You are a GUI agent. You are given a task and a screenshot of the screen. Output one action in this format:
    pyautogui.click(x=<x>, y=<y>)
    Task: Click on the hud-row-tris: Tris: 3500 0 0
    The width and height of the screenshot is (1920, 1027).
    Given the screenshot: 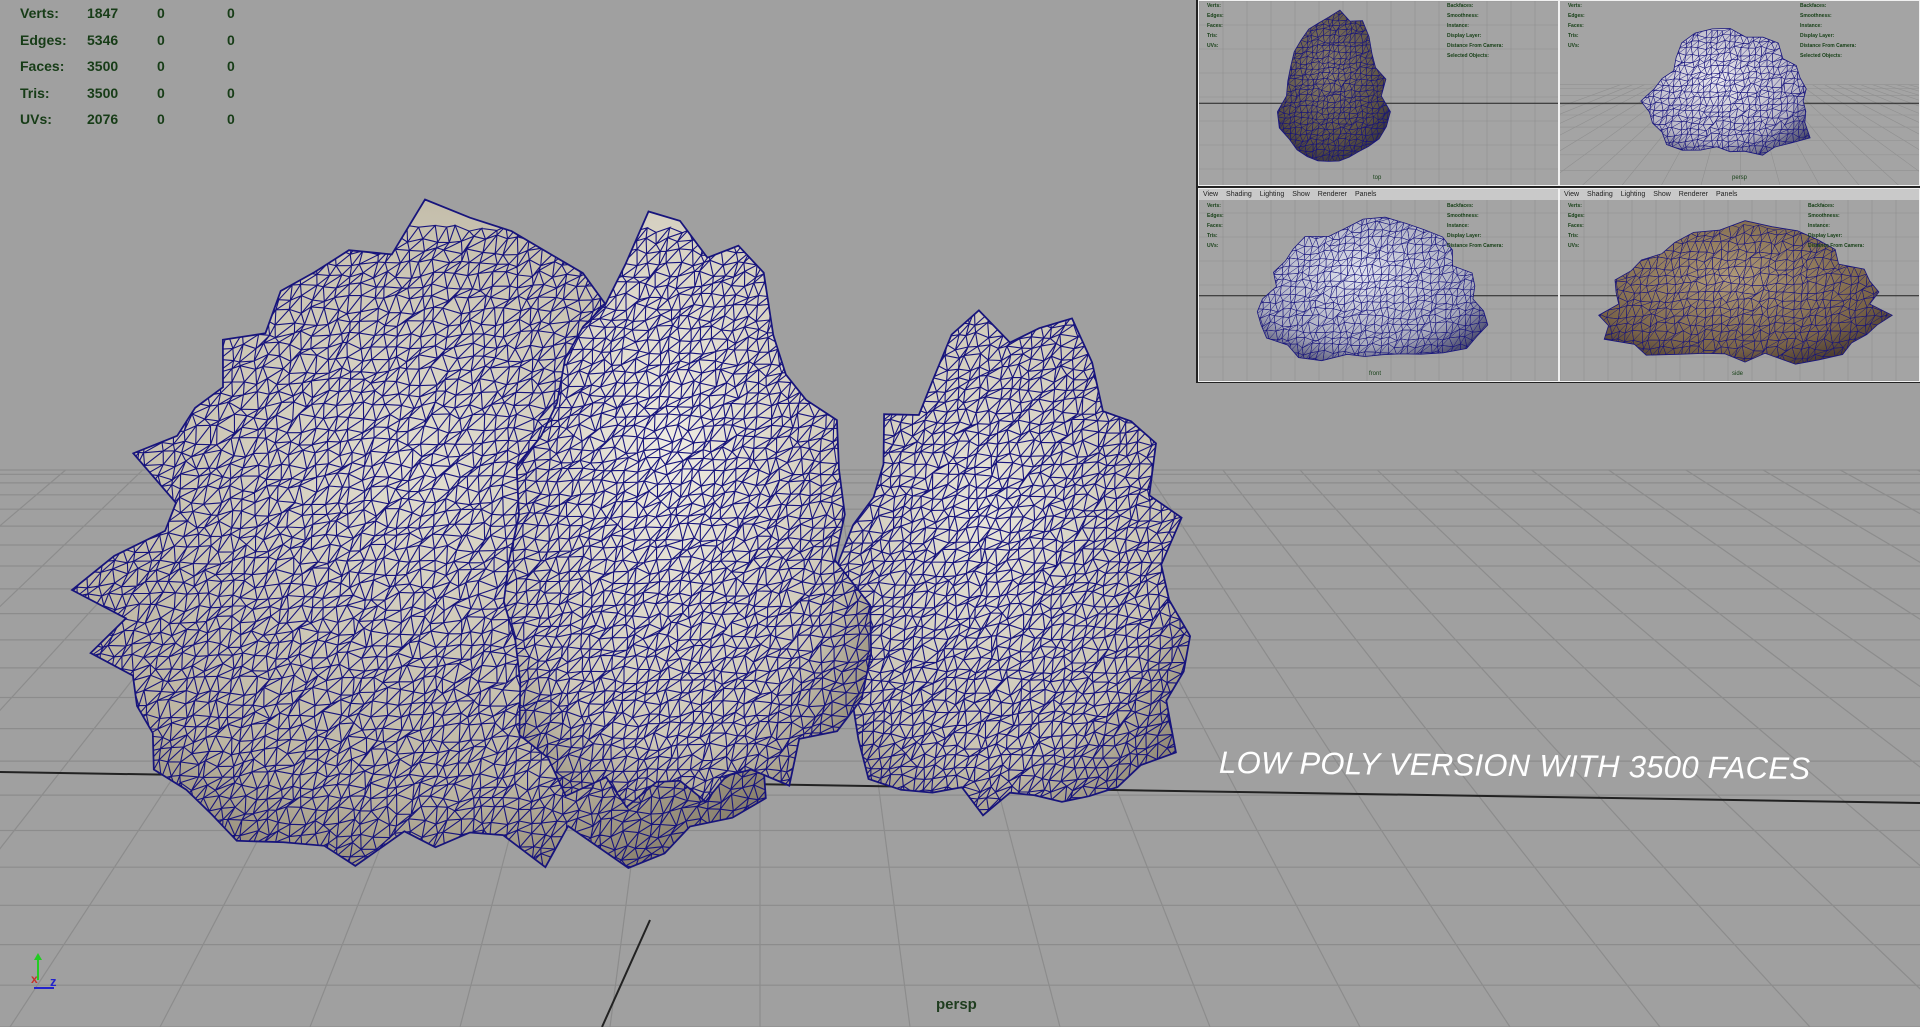 What is the action you would take?
    pyautogui.click(x=127, y=92)
    